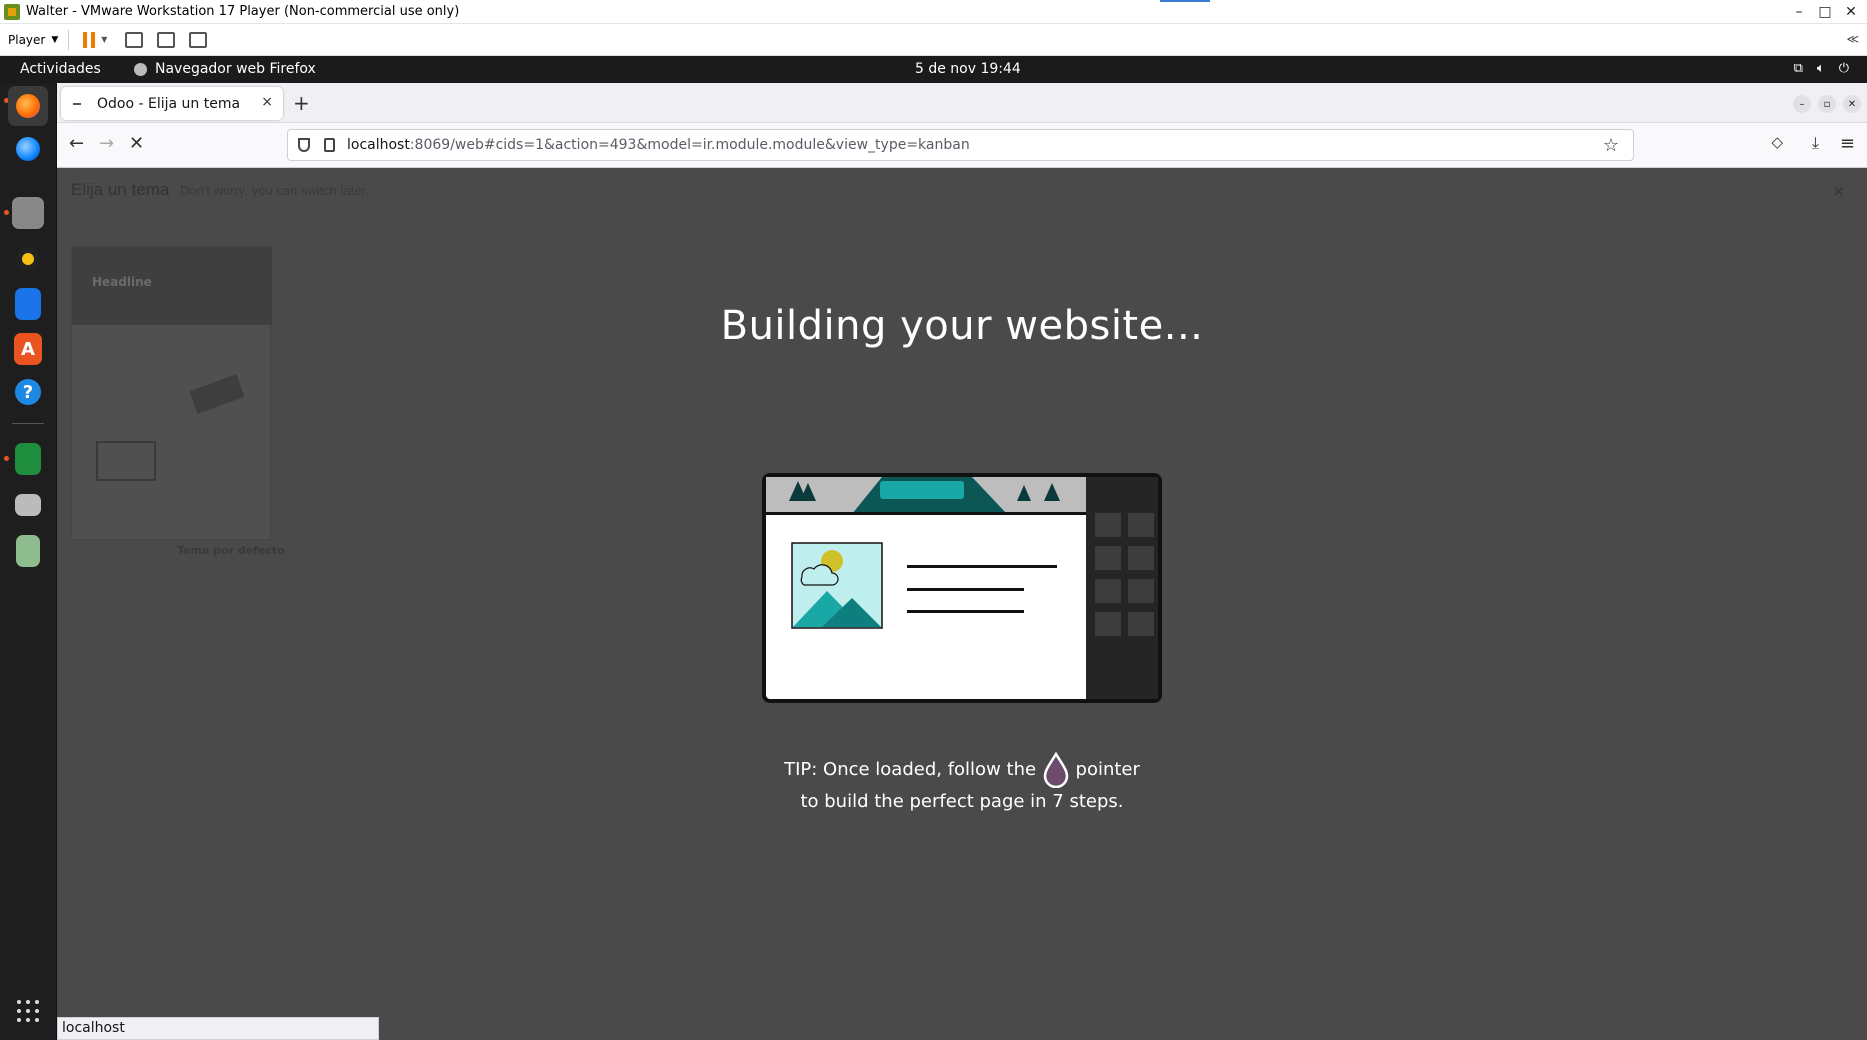  What do you see at coordinates (304, 145) in the screenshot?
I see `shield-icon` at bounding box center [304, 145].